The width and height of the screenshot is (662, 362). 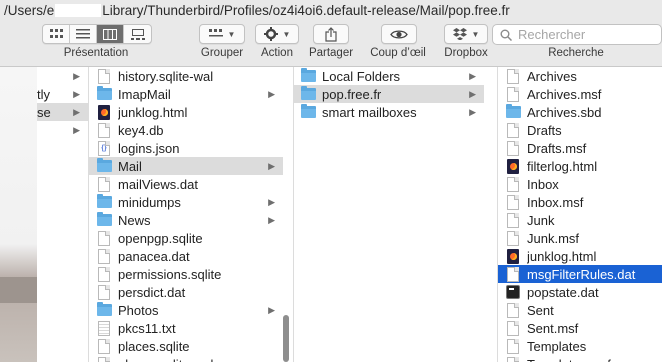 What do you see at coordinates (130, 166) in the screenshot?
I see `item-label: Mail` at bounding box center [130, 166].